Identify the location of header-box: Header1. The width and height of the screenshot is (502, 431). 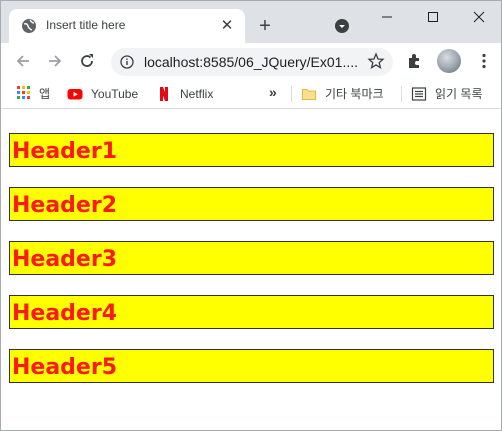
(251, 150).